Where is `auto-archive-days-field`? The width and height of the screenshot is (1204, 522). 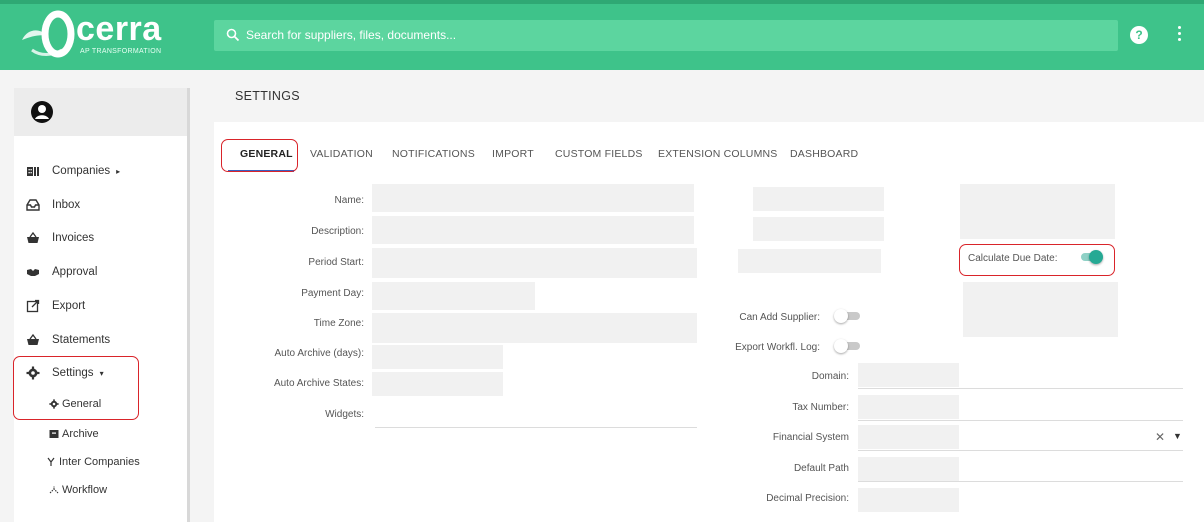 auto-archive-days-field is located at coordinates (437, 357).